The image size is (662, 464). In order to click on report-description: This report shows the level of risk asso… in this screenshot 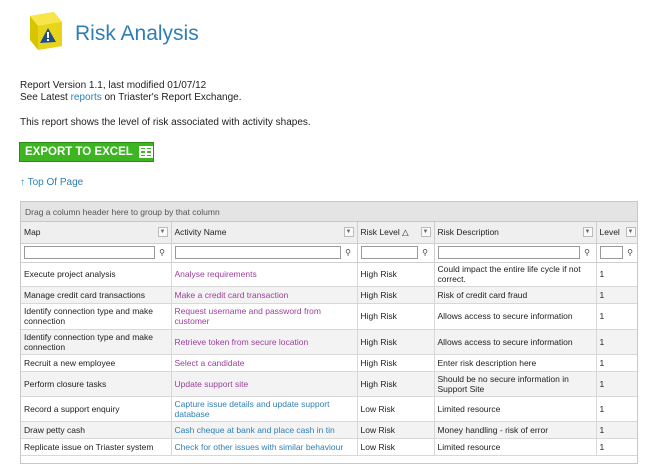, I will do `click(165, 122)`.